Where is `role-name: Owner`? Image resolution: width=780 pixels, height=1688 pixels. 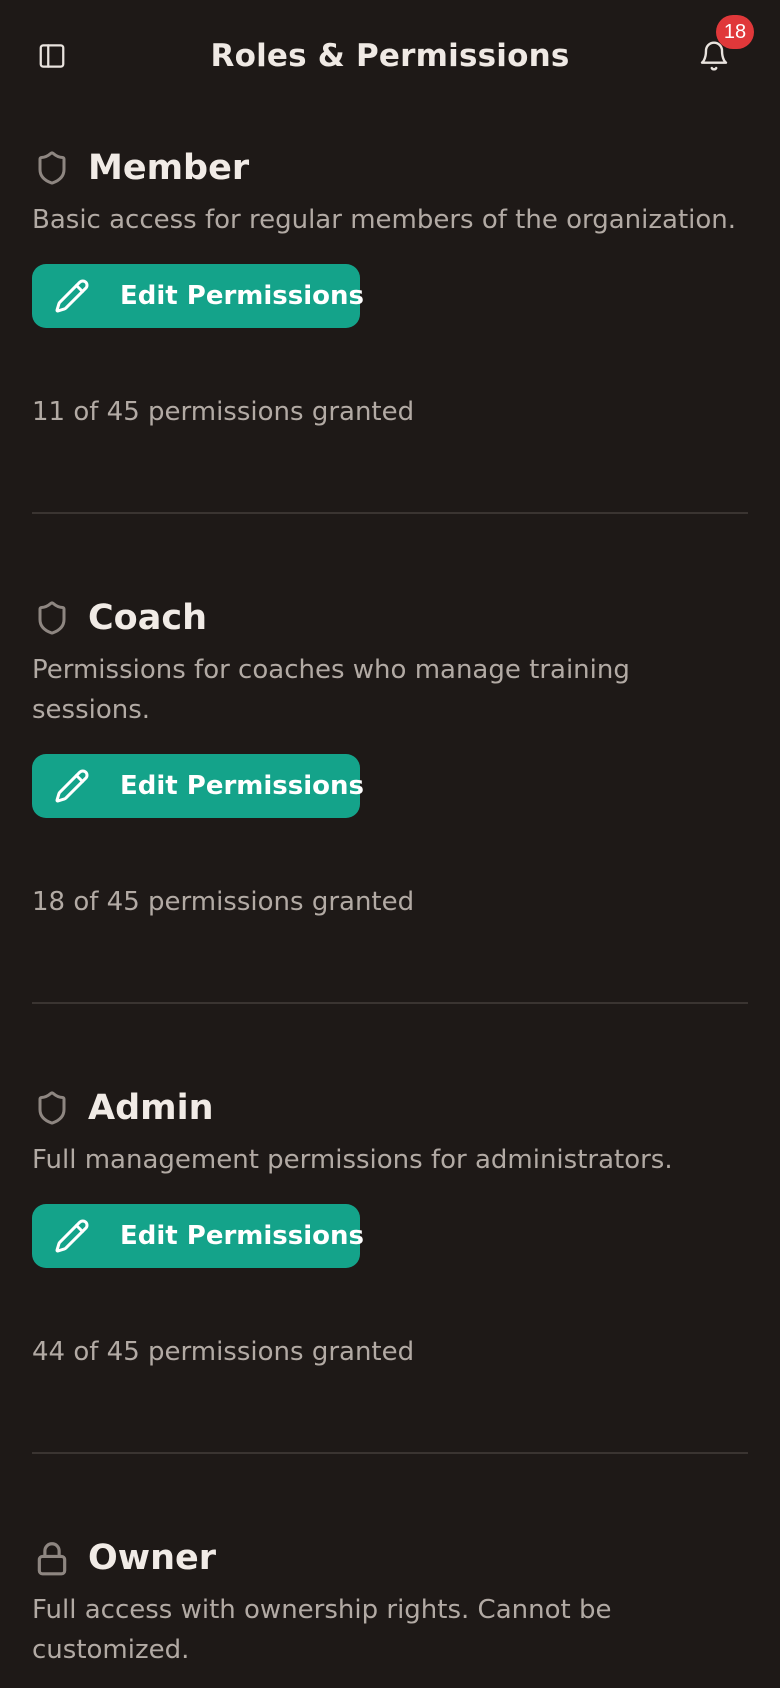
role-name: Owner is located at coordinates (152, 1558).